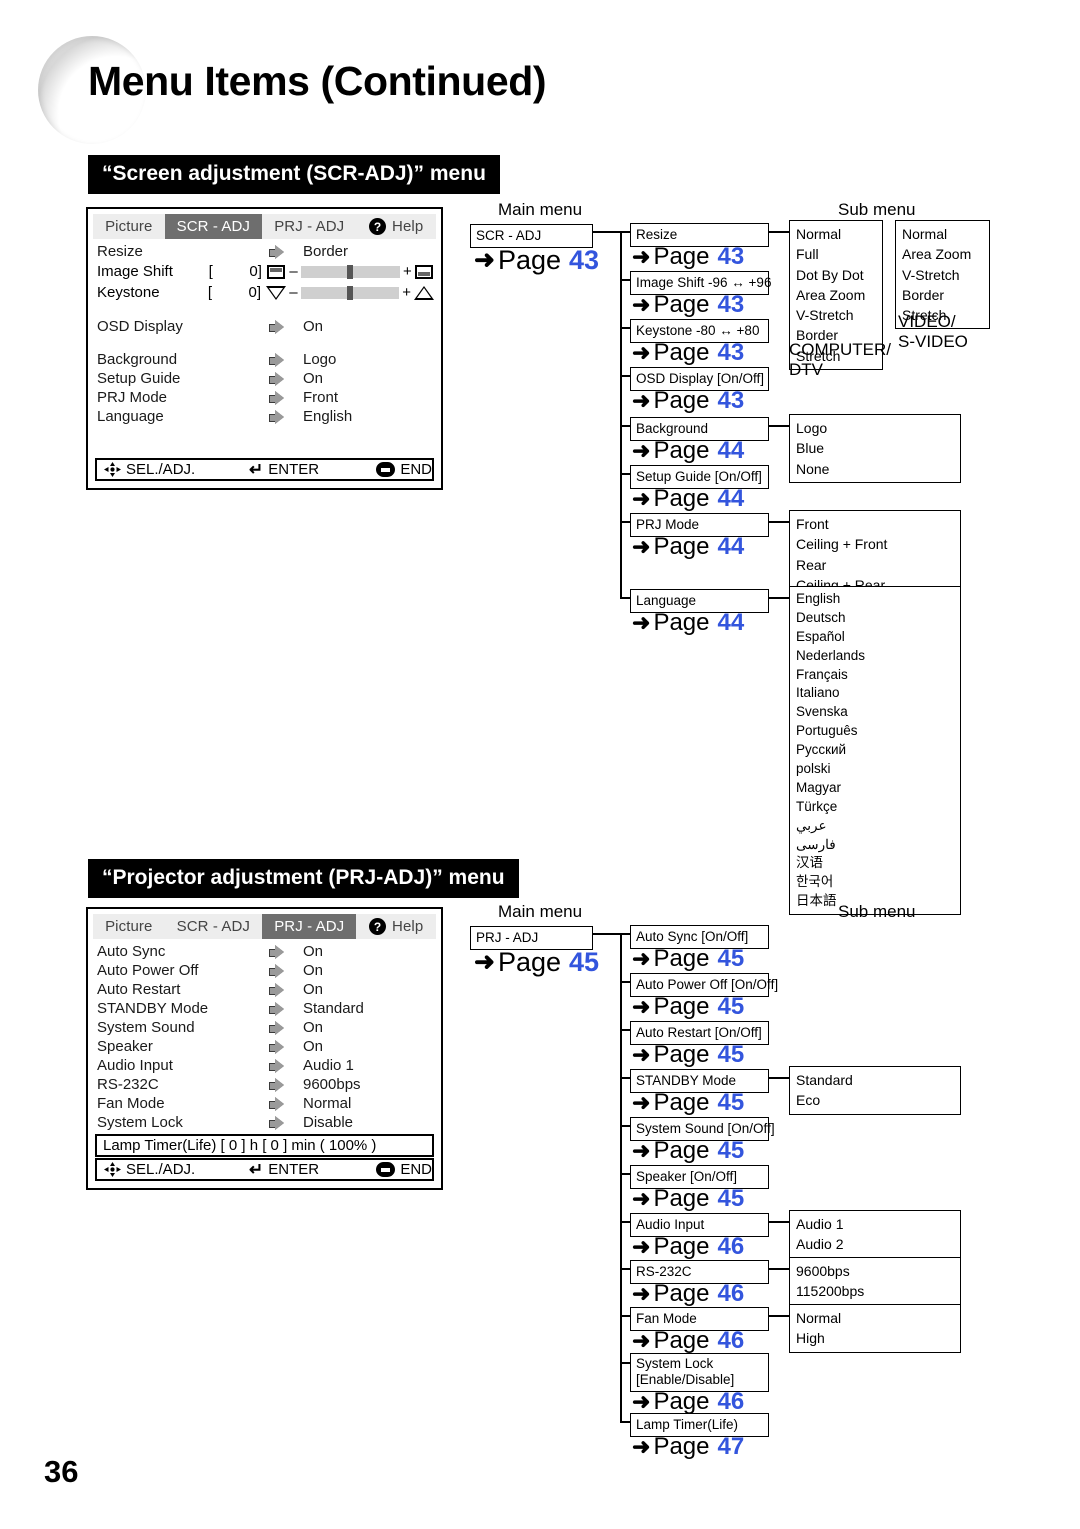  Describe the element at coordinates (265, 1122) in the screenshot. I see `osd-row-system-lock: System Lock Disable` at that location.